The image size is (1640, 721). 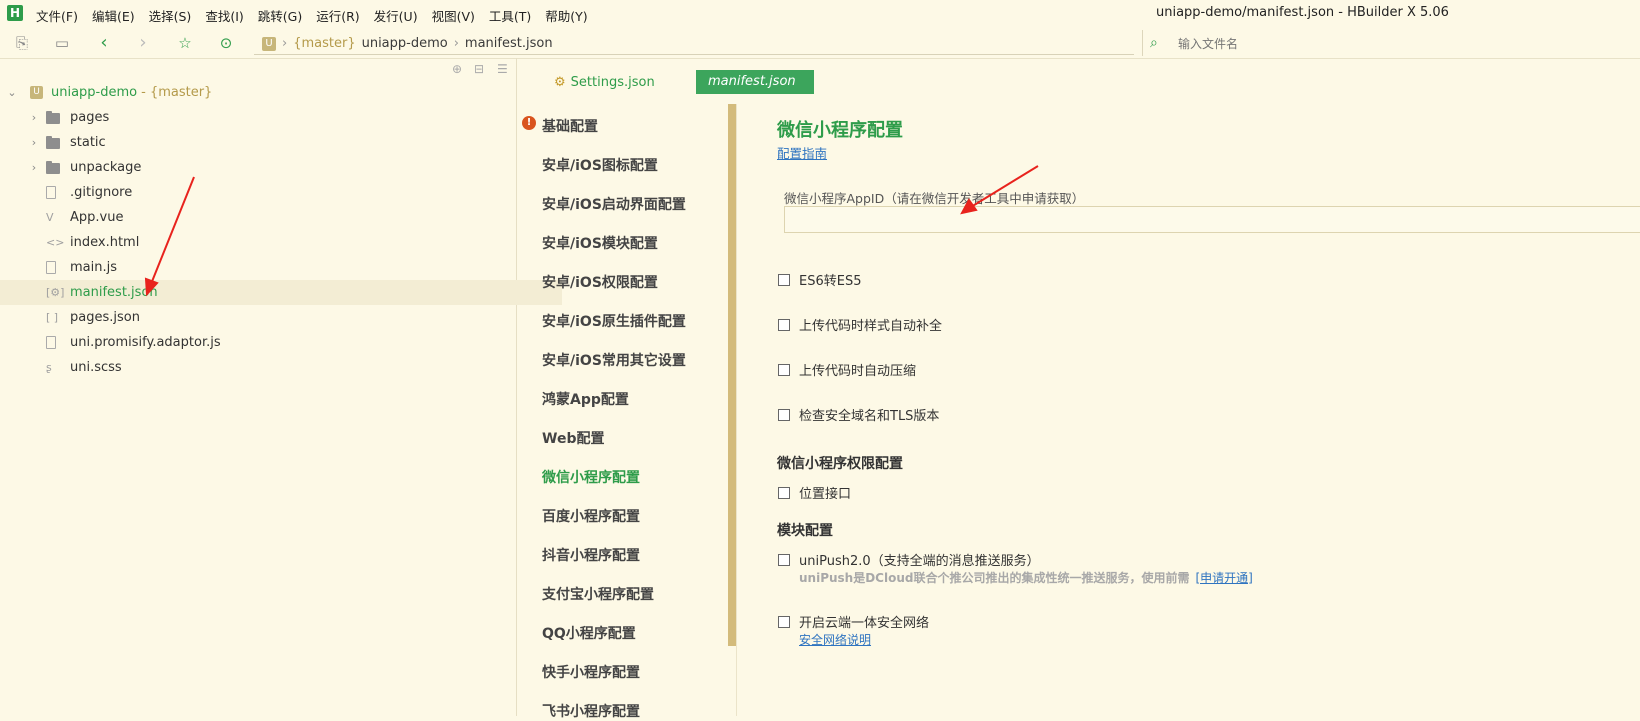 I want to click on nav-app-other-settings: 安卓/iOS常用其它设置, so click(x=614, y=360).